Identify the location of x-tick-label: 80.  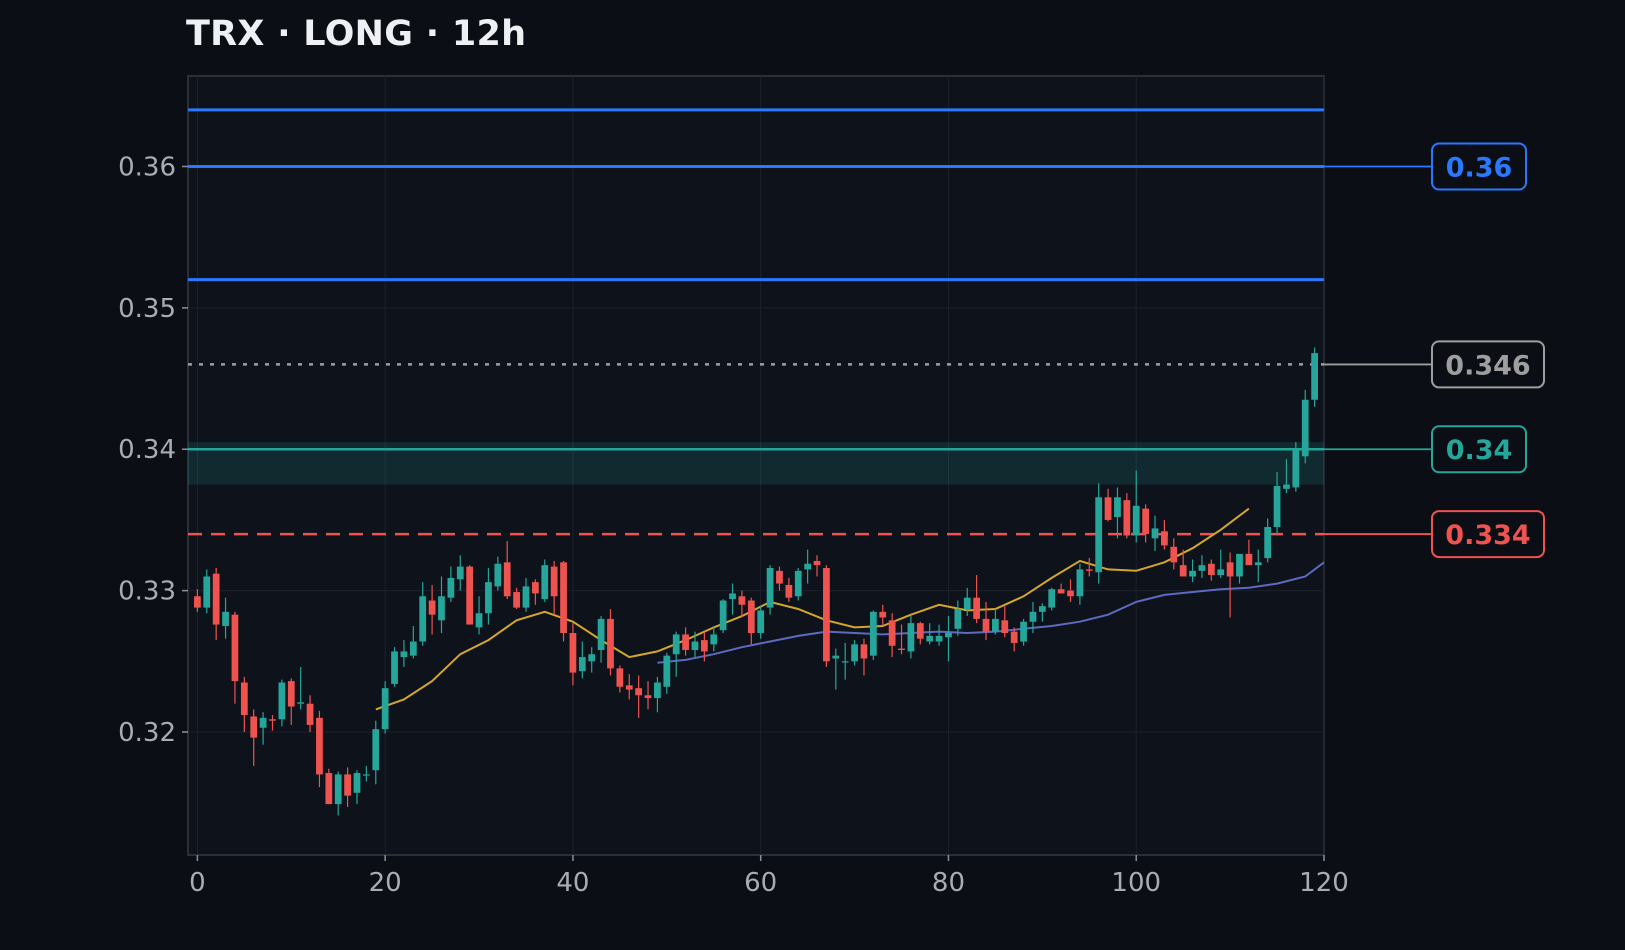
(948, 883).